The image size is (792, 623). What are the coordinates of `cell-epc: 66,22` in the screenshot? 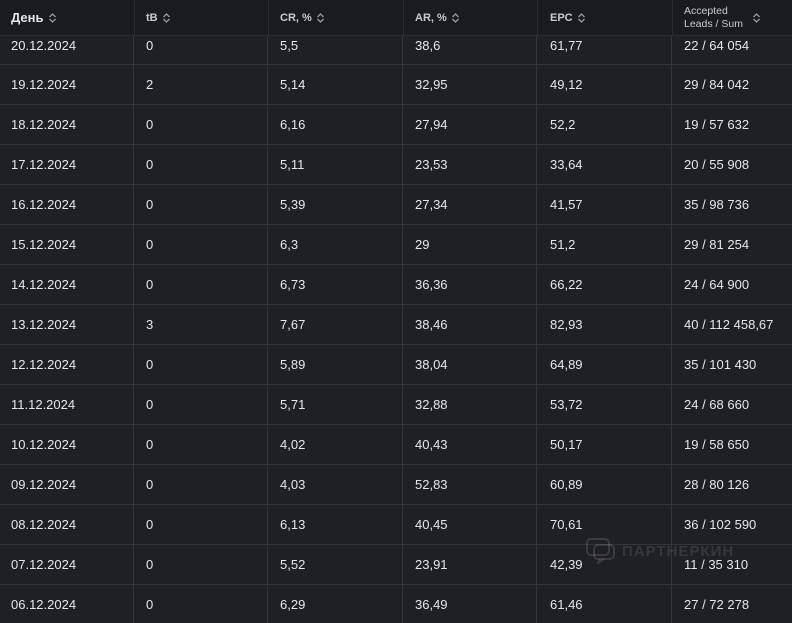 It's located at (604, 284).